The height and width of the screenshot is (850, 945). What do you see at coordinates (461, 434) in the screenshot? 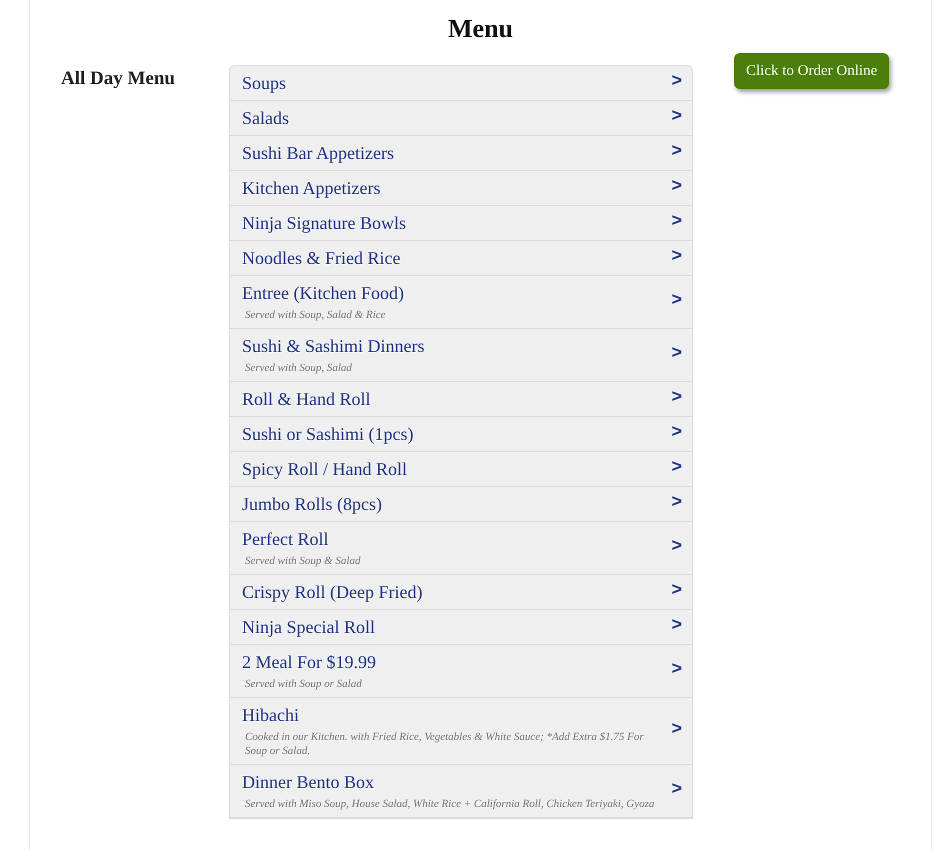
I see `menu-category: Sushi or Sashimi (1pcs) >` at bounding box center [461, 434].